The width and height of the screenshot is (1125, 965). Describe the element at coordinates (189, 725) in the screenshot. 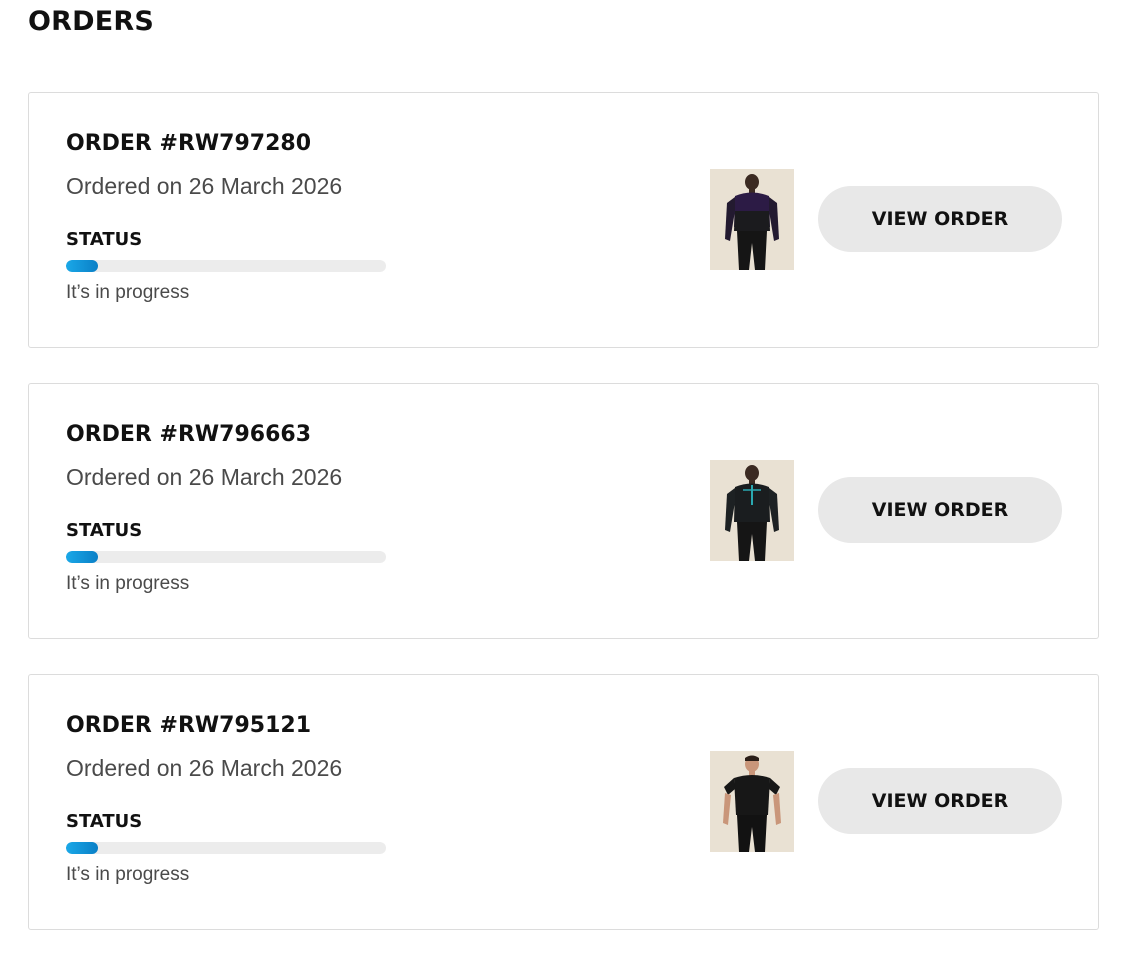

I see `order-number: ORDER #RW795121` at that location.